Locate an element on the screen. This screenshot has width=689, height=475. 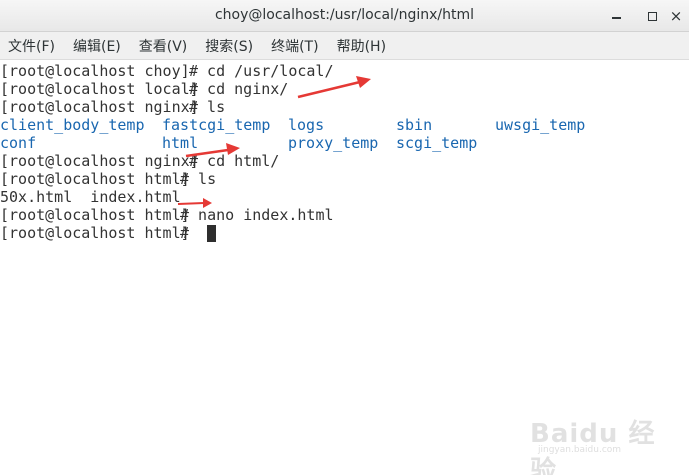
dir-entry: client_body_temp is located at coordinates (72, 125).